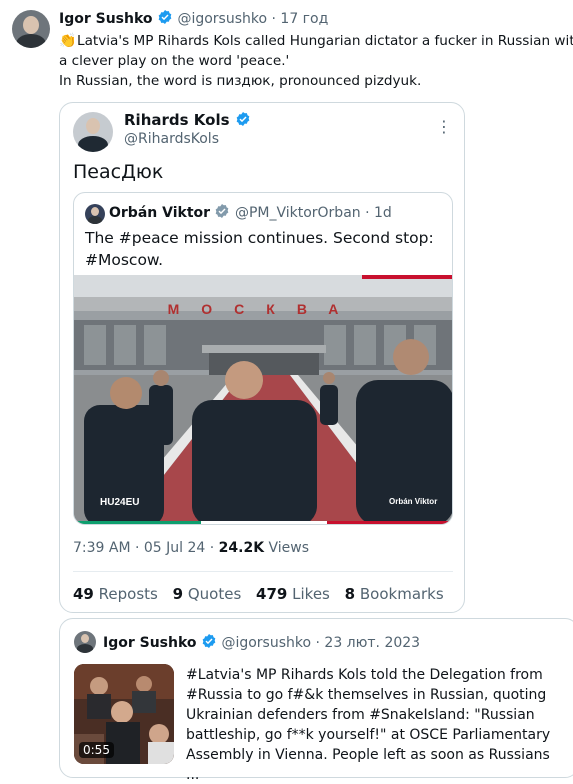  I want to click on post-text-line: a clever play on the word 'peace.', so click(174, 61).